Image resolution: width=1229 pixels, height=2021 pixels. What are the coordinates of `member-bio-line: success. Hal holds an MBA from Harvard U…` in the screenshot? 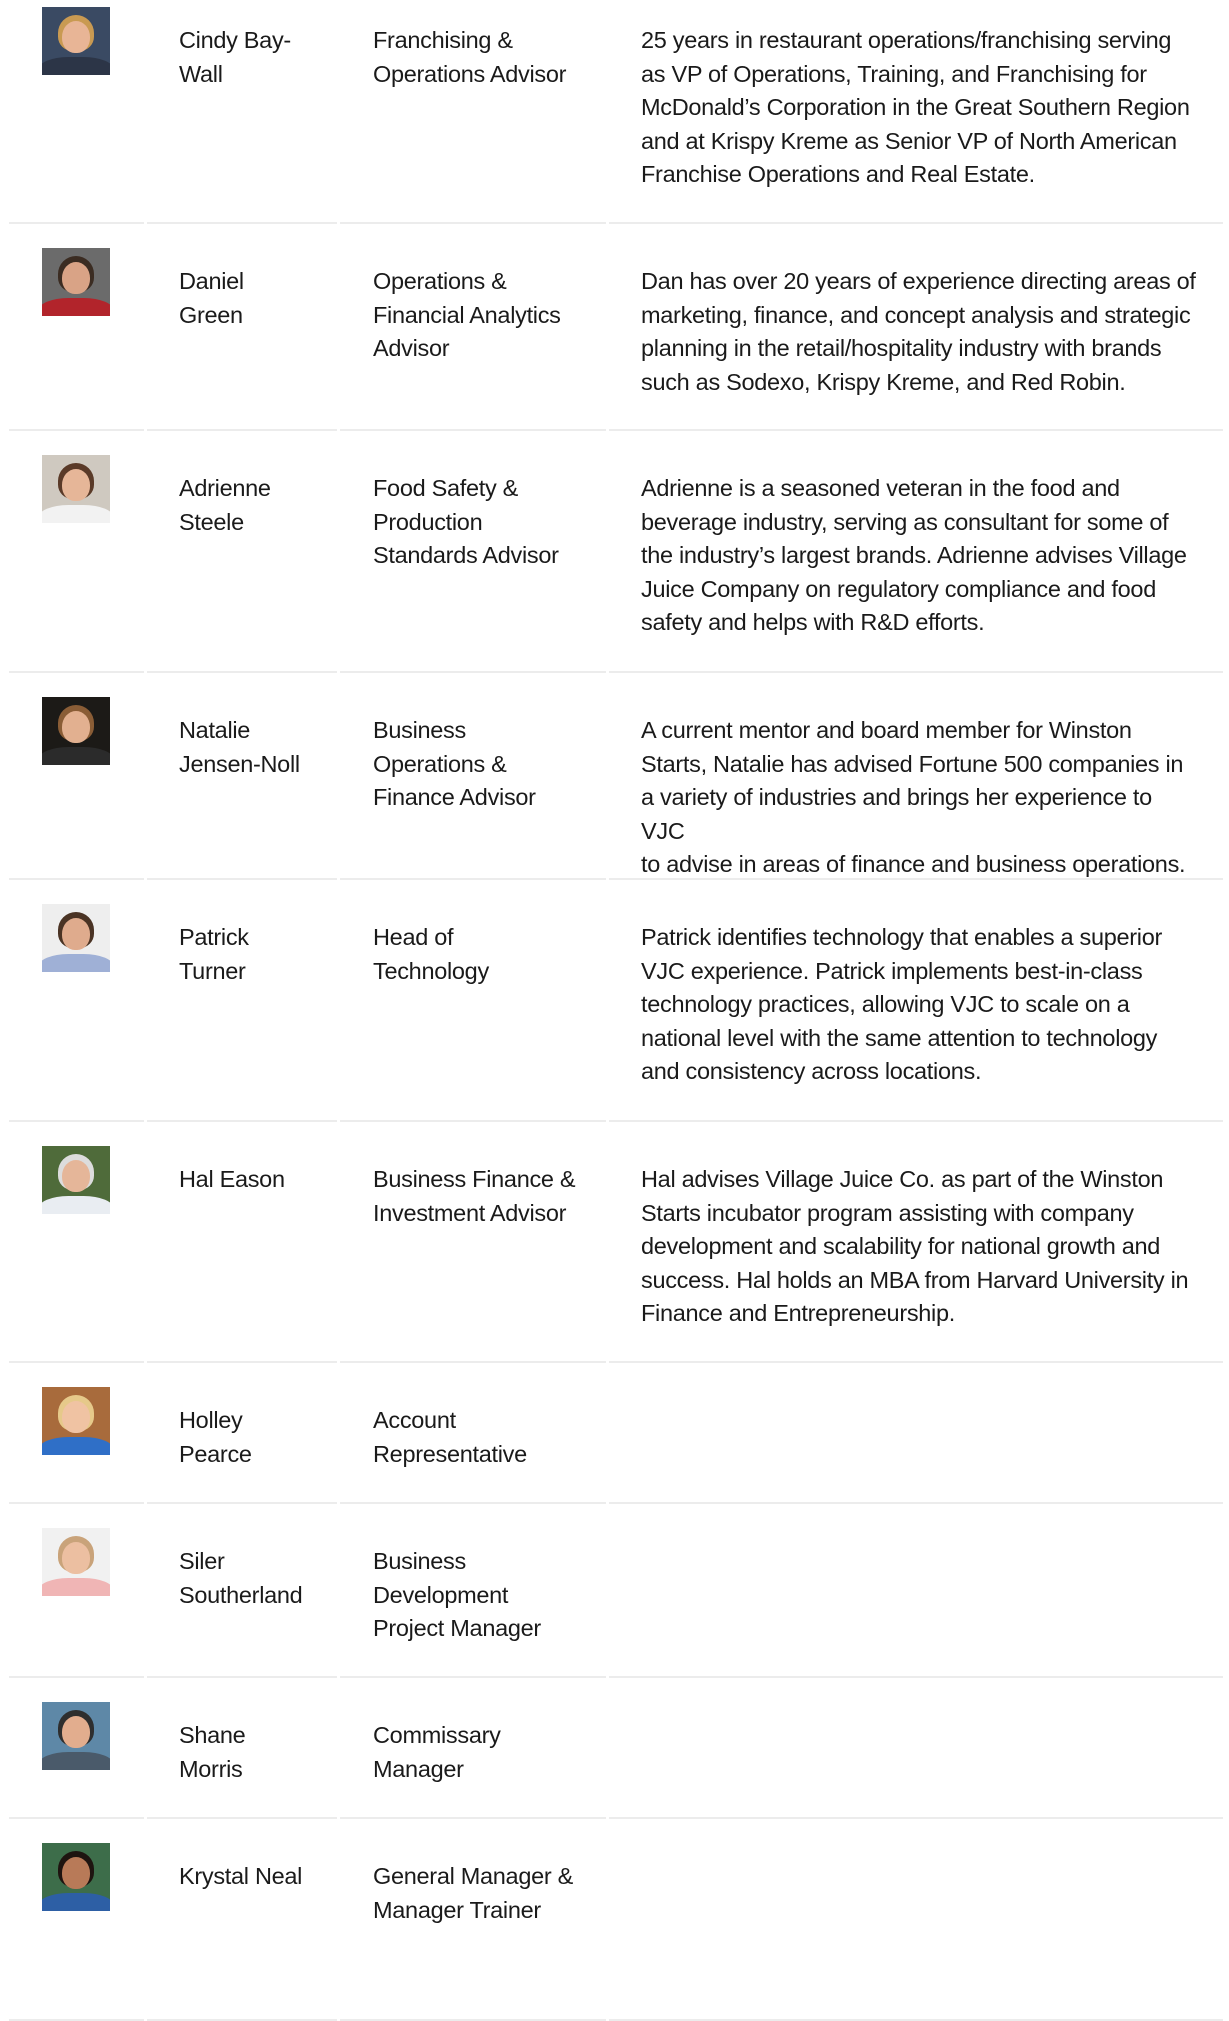 It's located at (915, 1279).